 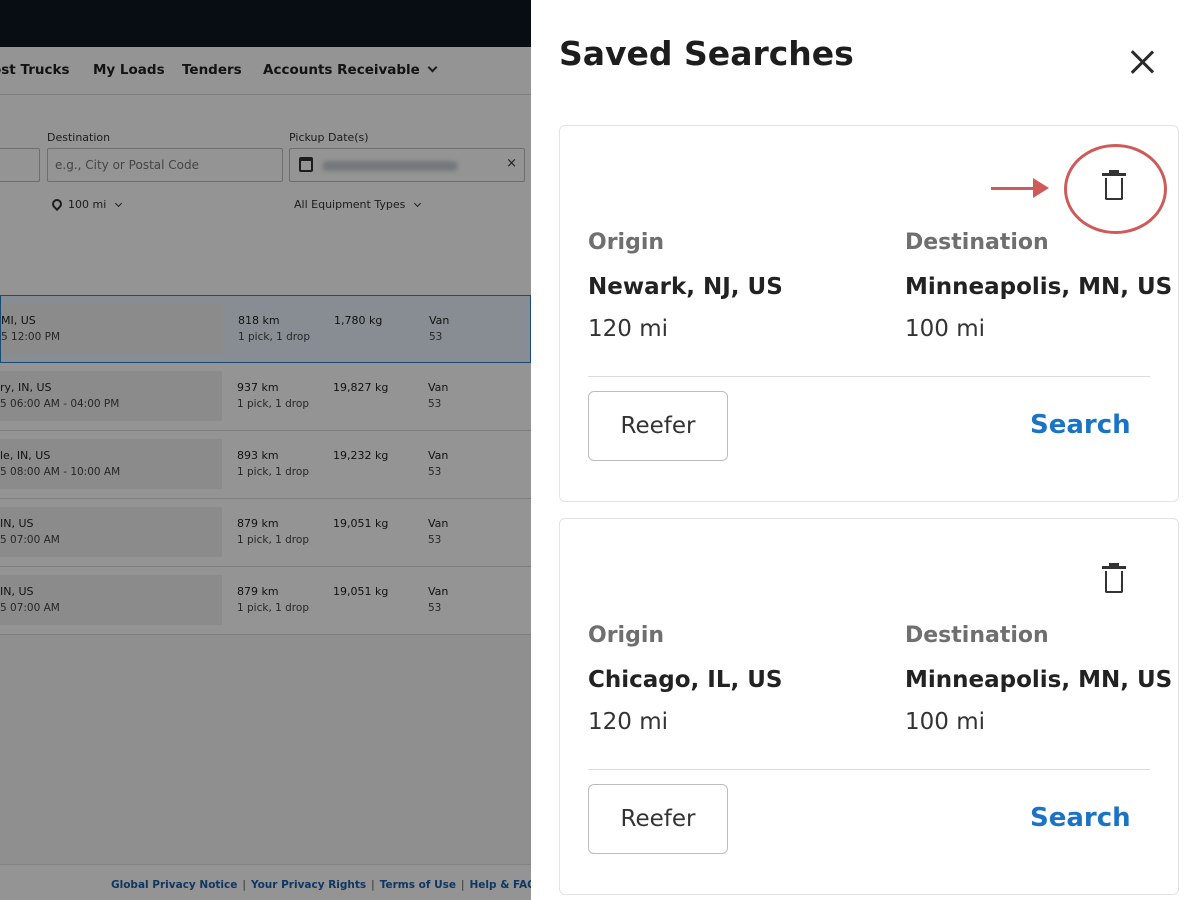 What do you see at coordinates (685, 680) in the screenshot?
I see `origin-value: Chicago, IL, US` at bounding box center [685, 680].